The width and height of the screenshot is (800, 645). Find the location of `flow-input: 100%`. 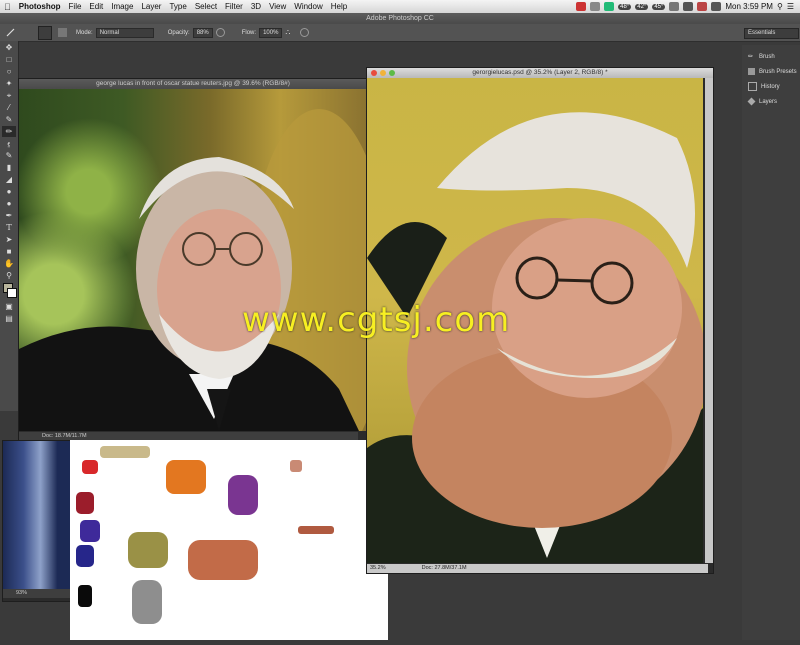

flow-input: 100% is located at coordinates (271, 32).